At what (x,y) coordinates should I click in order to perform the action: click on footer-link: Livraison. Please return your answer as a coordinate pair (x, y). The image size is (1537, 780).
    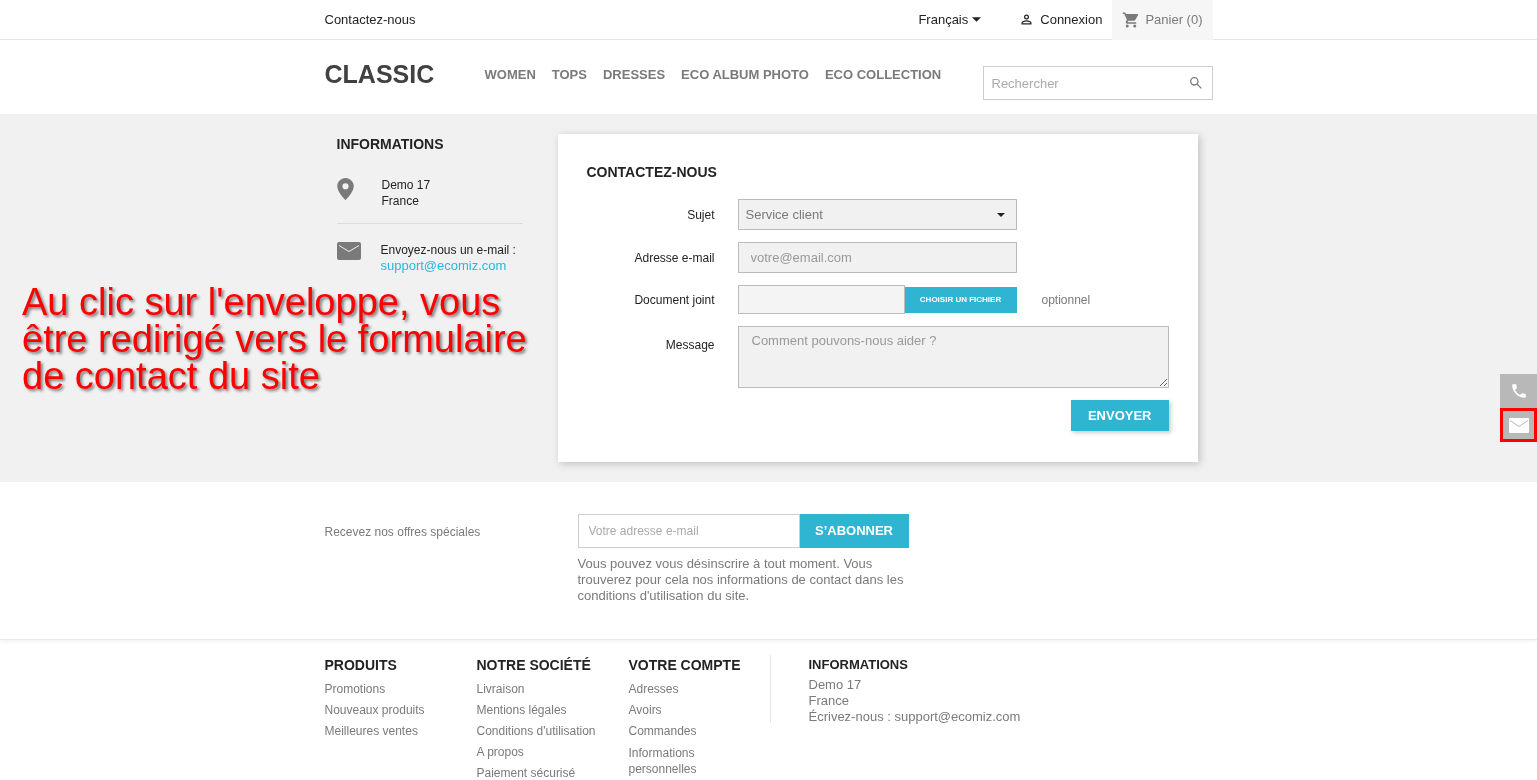
    Looking at the image, I should click on (546, 689).